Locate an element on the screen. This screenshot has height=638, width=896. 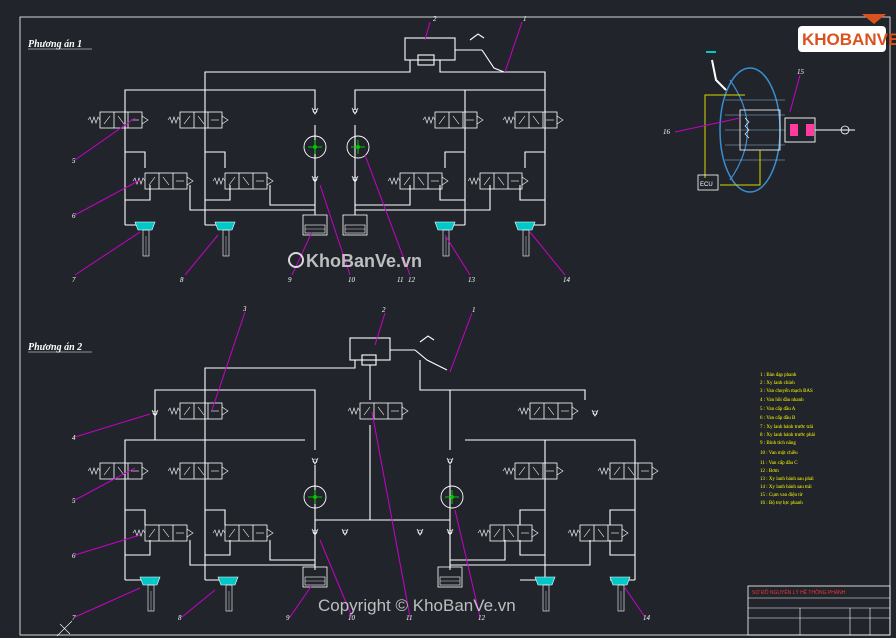
v1-callout-13: 13 is located at coordinates (472, 280).